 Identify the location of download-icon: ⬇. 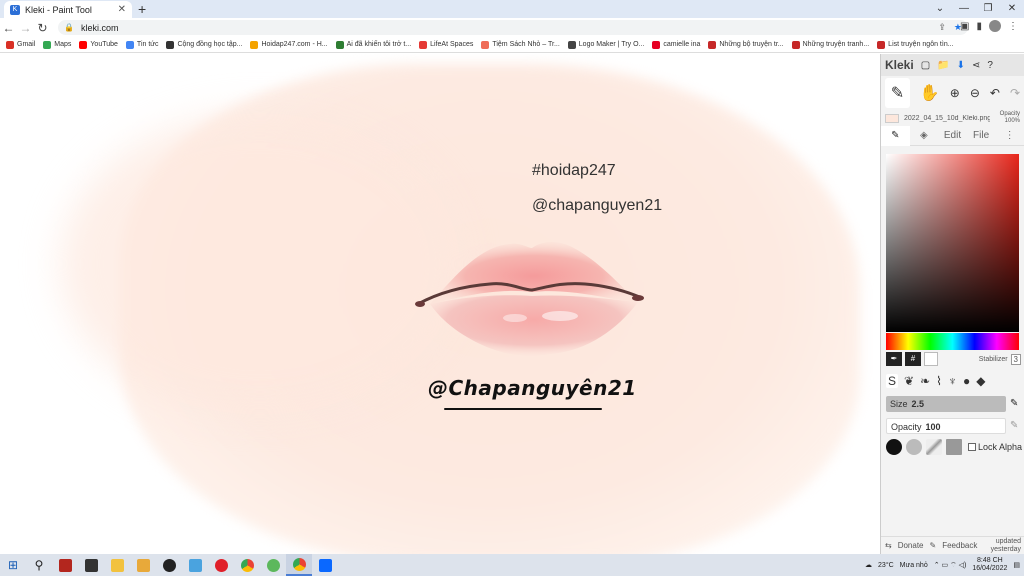
(961, 65).